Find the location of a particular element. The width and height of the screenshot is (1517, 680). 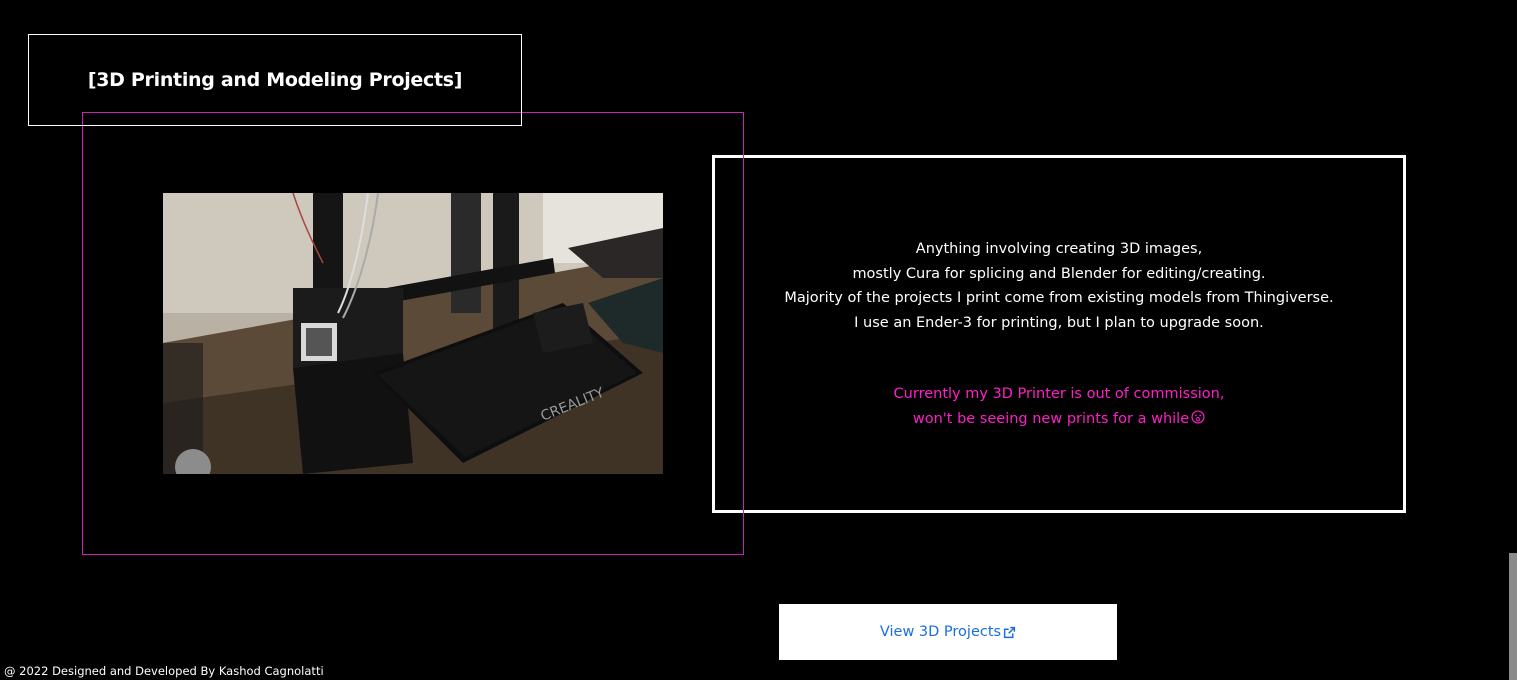

scrollbar-thumb is located at coordinates (1513, 616).